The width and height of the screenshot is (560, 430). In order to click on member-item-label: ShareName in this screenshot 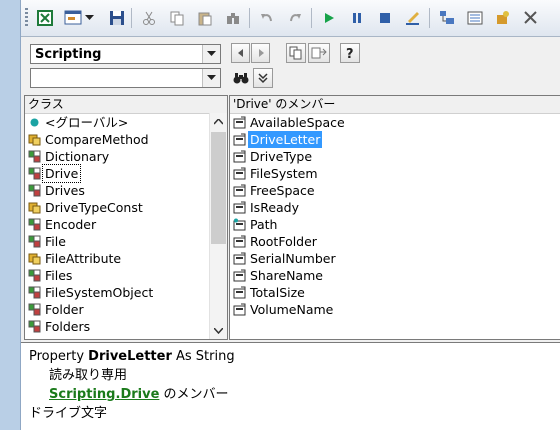, I will do `click(286, 275)`.